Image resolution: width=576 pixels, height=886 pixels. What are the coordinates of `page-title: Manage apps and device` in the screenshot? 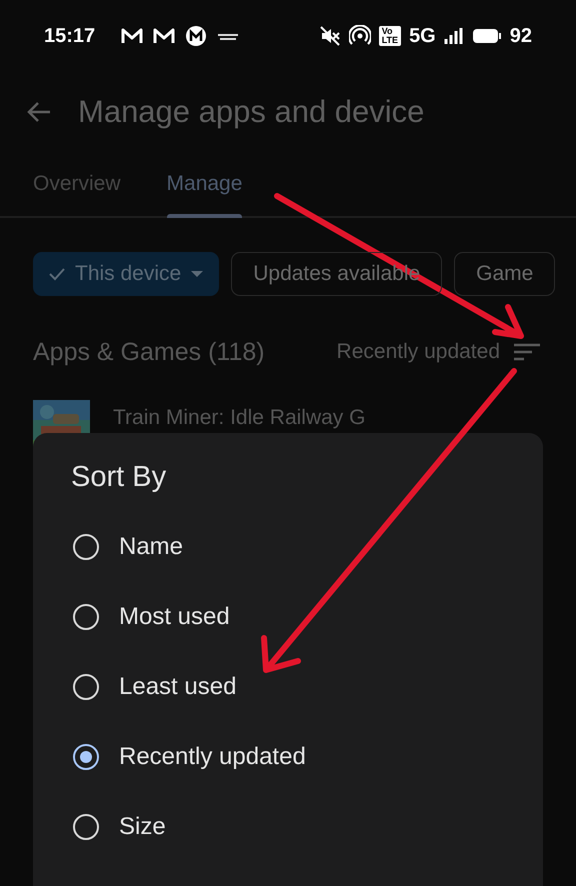 It's located at (251, 112).